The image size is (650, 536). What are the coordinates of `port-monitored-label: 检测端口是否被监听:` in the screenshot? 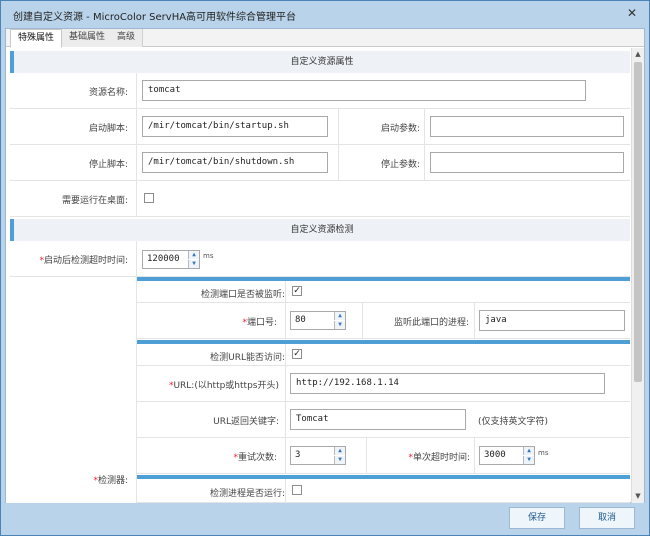 It's located at (242, 295).